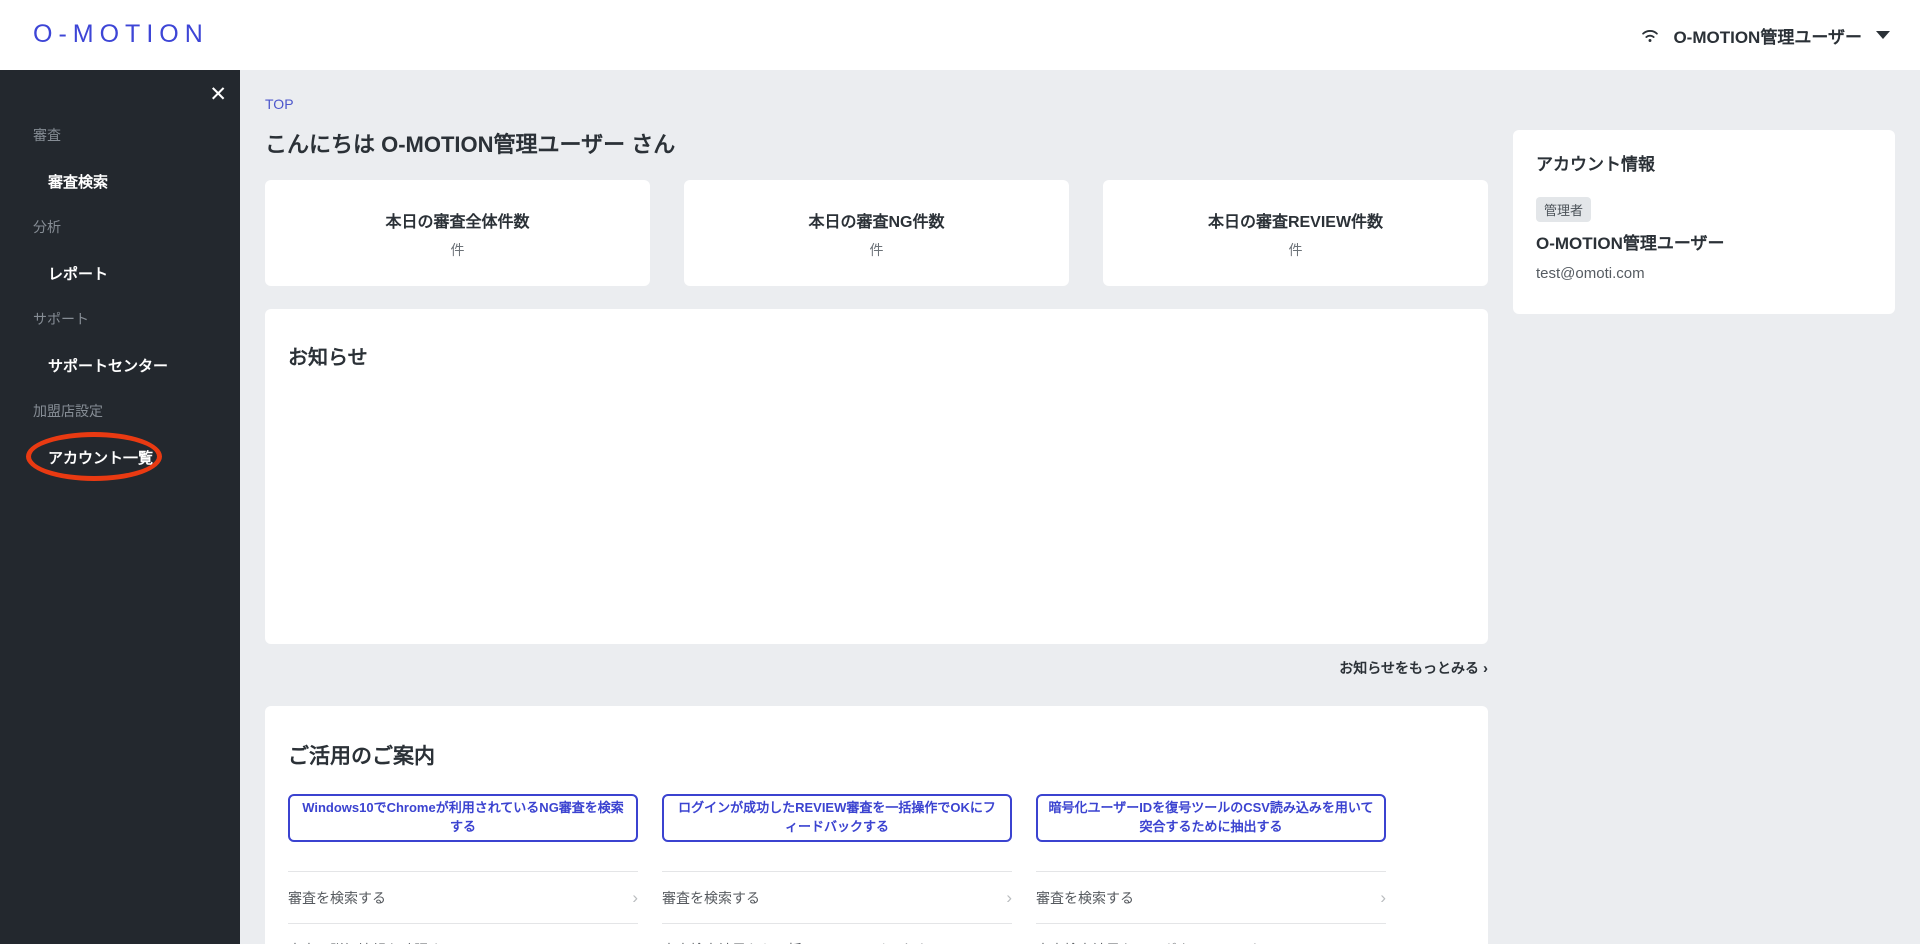  I want to click on guide-link-label: 審査検索結果から一括でフィードバックする, so click(802, 942).